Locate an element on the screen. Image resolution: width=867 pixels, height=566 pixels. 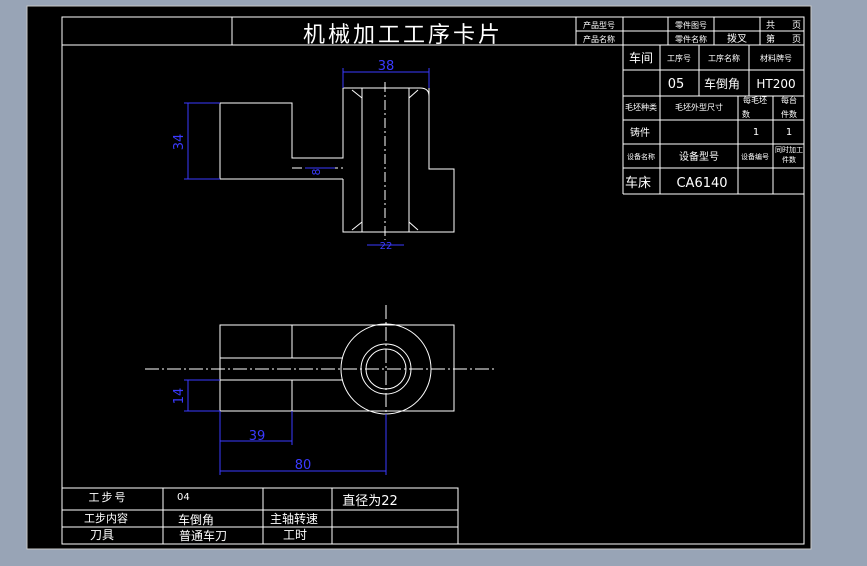
card-title: 机械加工工序卡片 is located at coordinates (403, 35).